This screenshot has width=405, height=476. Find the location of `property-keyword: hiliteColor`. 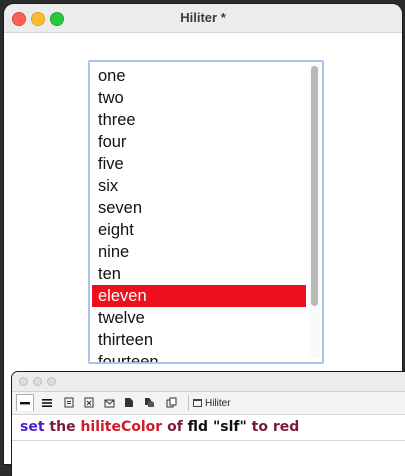

property-keyword: hiliteColor is located at coordinates (121, 427).